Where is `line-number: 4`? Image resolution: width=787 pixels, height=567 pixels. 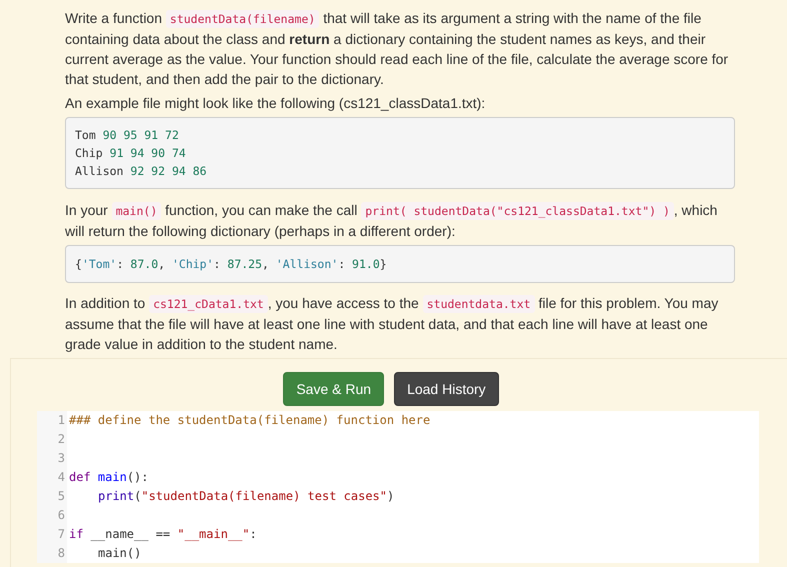 line-number: 4 is located at coordinates (52, 477).